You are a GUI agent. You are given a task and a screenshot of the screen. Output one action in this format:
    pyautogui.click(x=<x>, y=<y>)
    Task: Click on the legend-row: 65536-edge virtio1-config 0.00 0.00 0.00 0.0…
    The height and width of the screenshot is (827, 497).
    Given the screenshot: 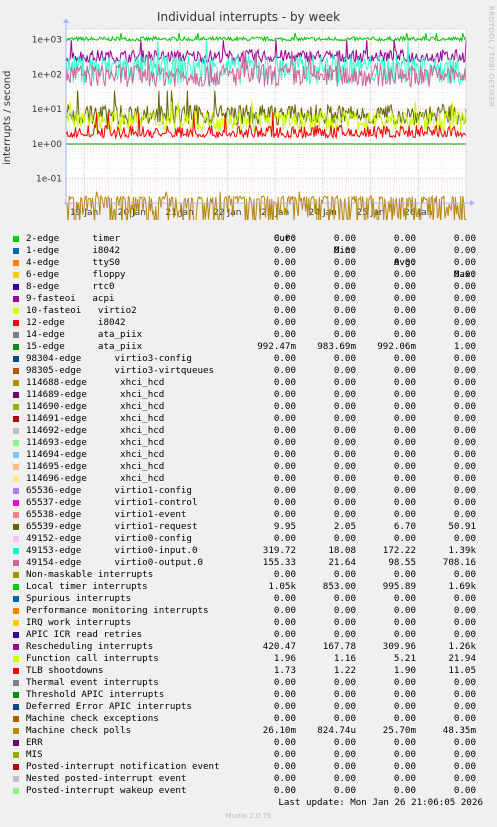 What is the action you would take?
    pyautogui.click(x=252, y=491)
    